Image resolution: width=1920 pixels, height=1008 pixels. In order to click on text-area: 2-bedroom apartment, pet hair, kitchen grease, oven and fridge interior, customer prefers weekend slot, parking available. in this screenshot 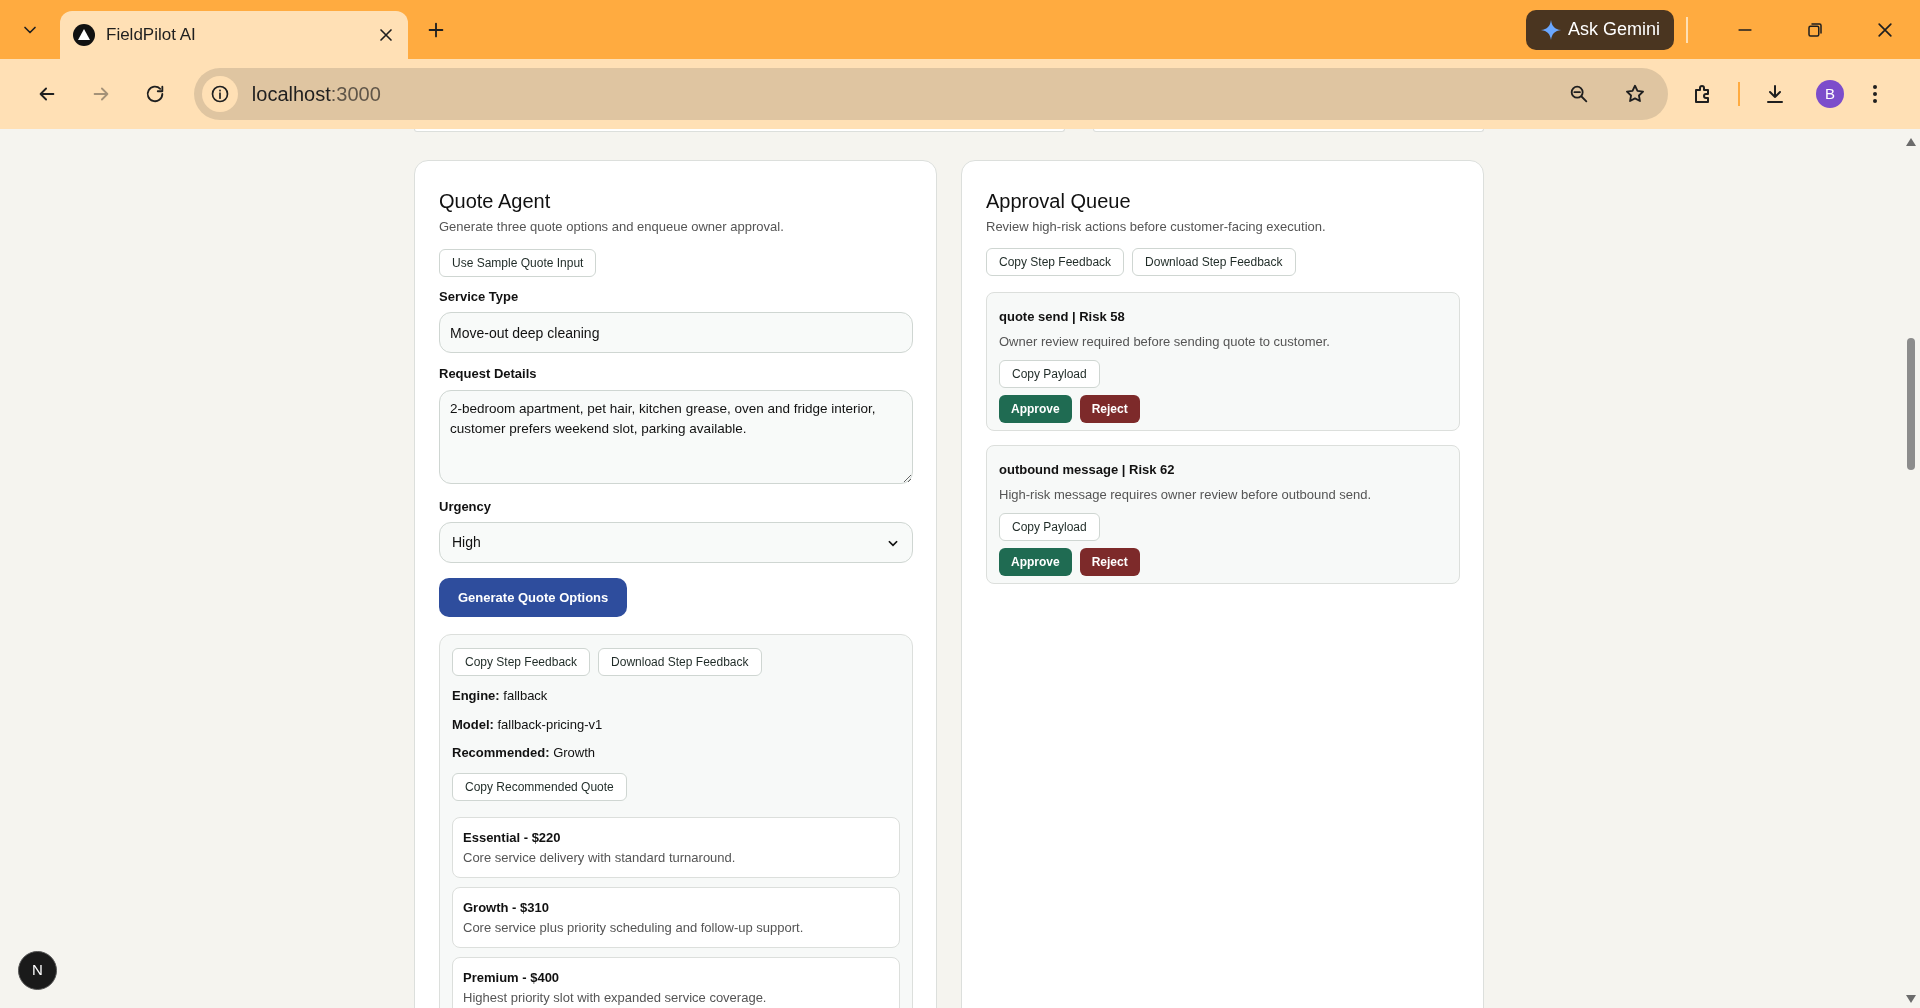, I will do `click(676, 436)`.